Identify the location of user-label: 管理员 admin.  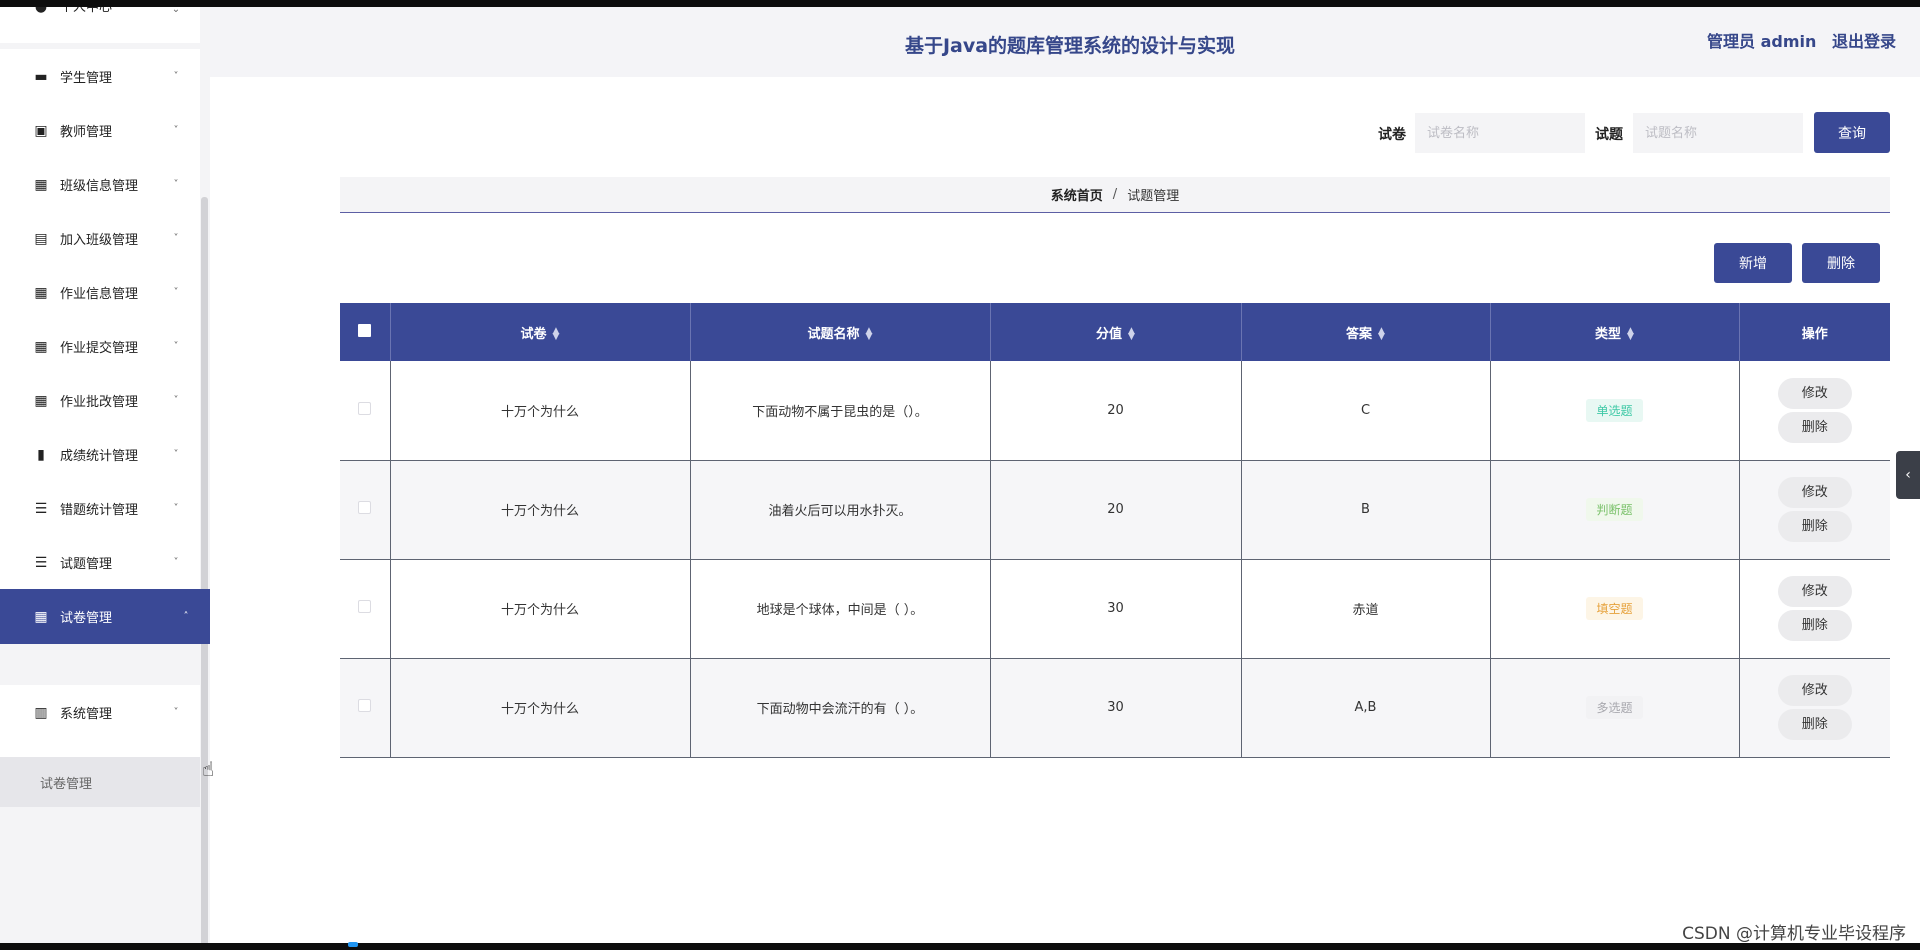
(1762, 41).